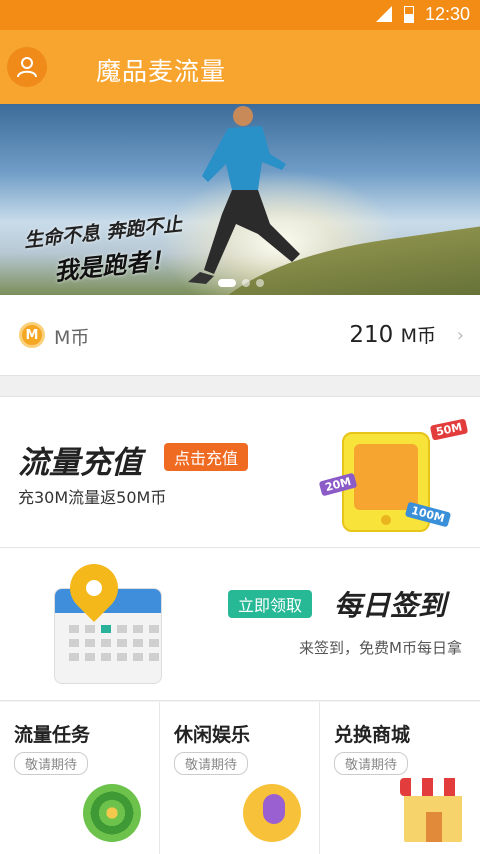 The width and height of the screenshot is (480, 854). What do you see at coordinates (371, 335) in the screenshot?
I see `coin-amount-value: 210` at bounding box center [371, 335].